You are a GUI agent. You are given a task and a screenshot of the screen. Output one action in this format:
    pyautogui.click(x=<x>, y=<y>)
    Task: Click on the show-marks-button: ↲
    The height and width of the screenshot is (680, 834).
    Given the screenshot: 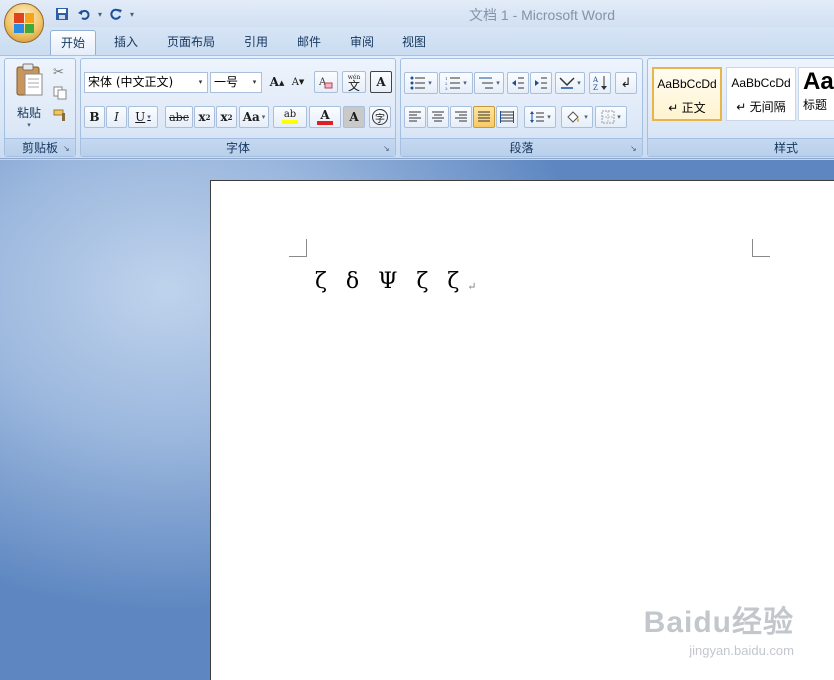 What is the action you would take?
    pyautogui.click(x=626, y=83)
    